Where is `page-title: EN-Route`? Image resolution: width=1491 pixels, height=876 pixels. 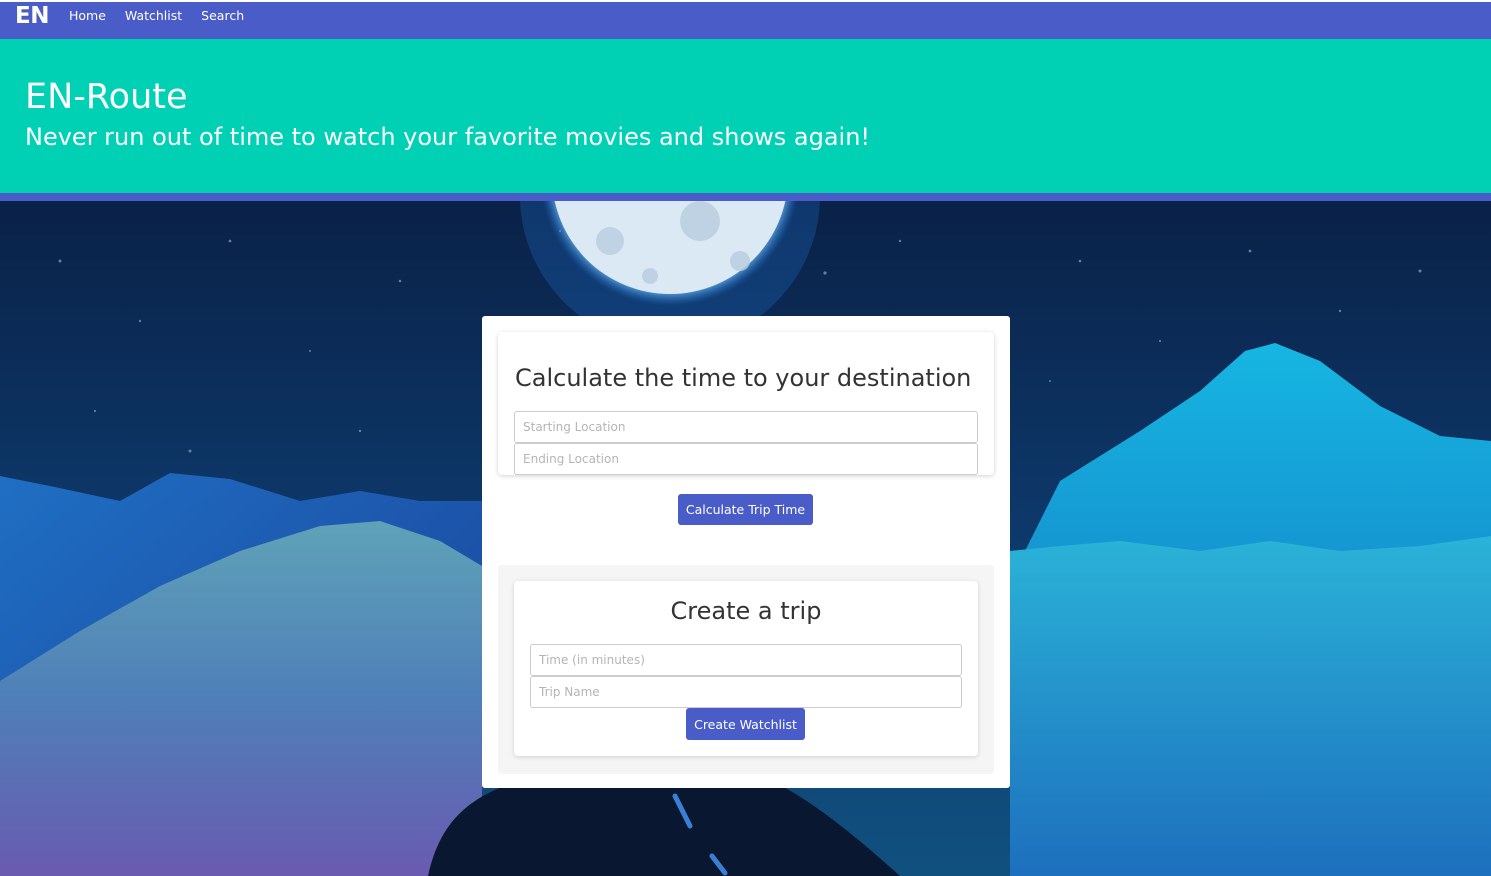
page-title: EN-Route is located at coordinates (106, 97).